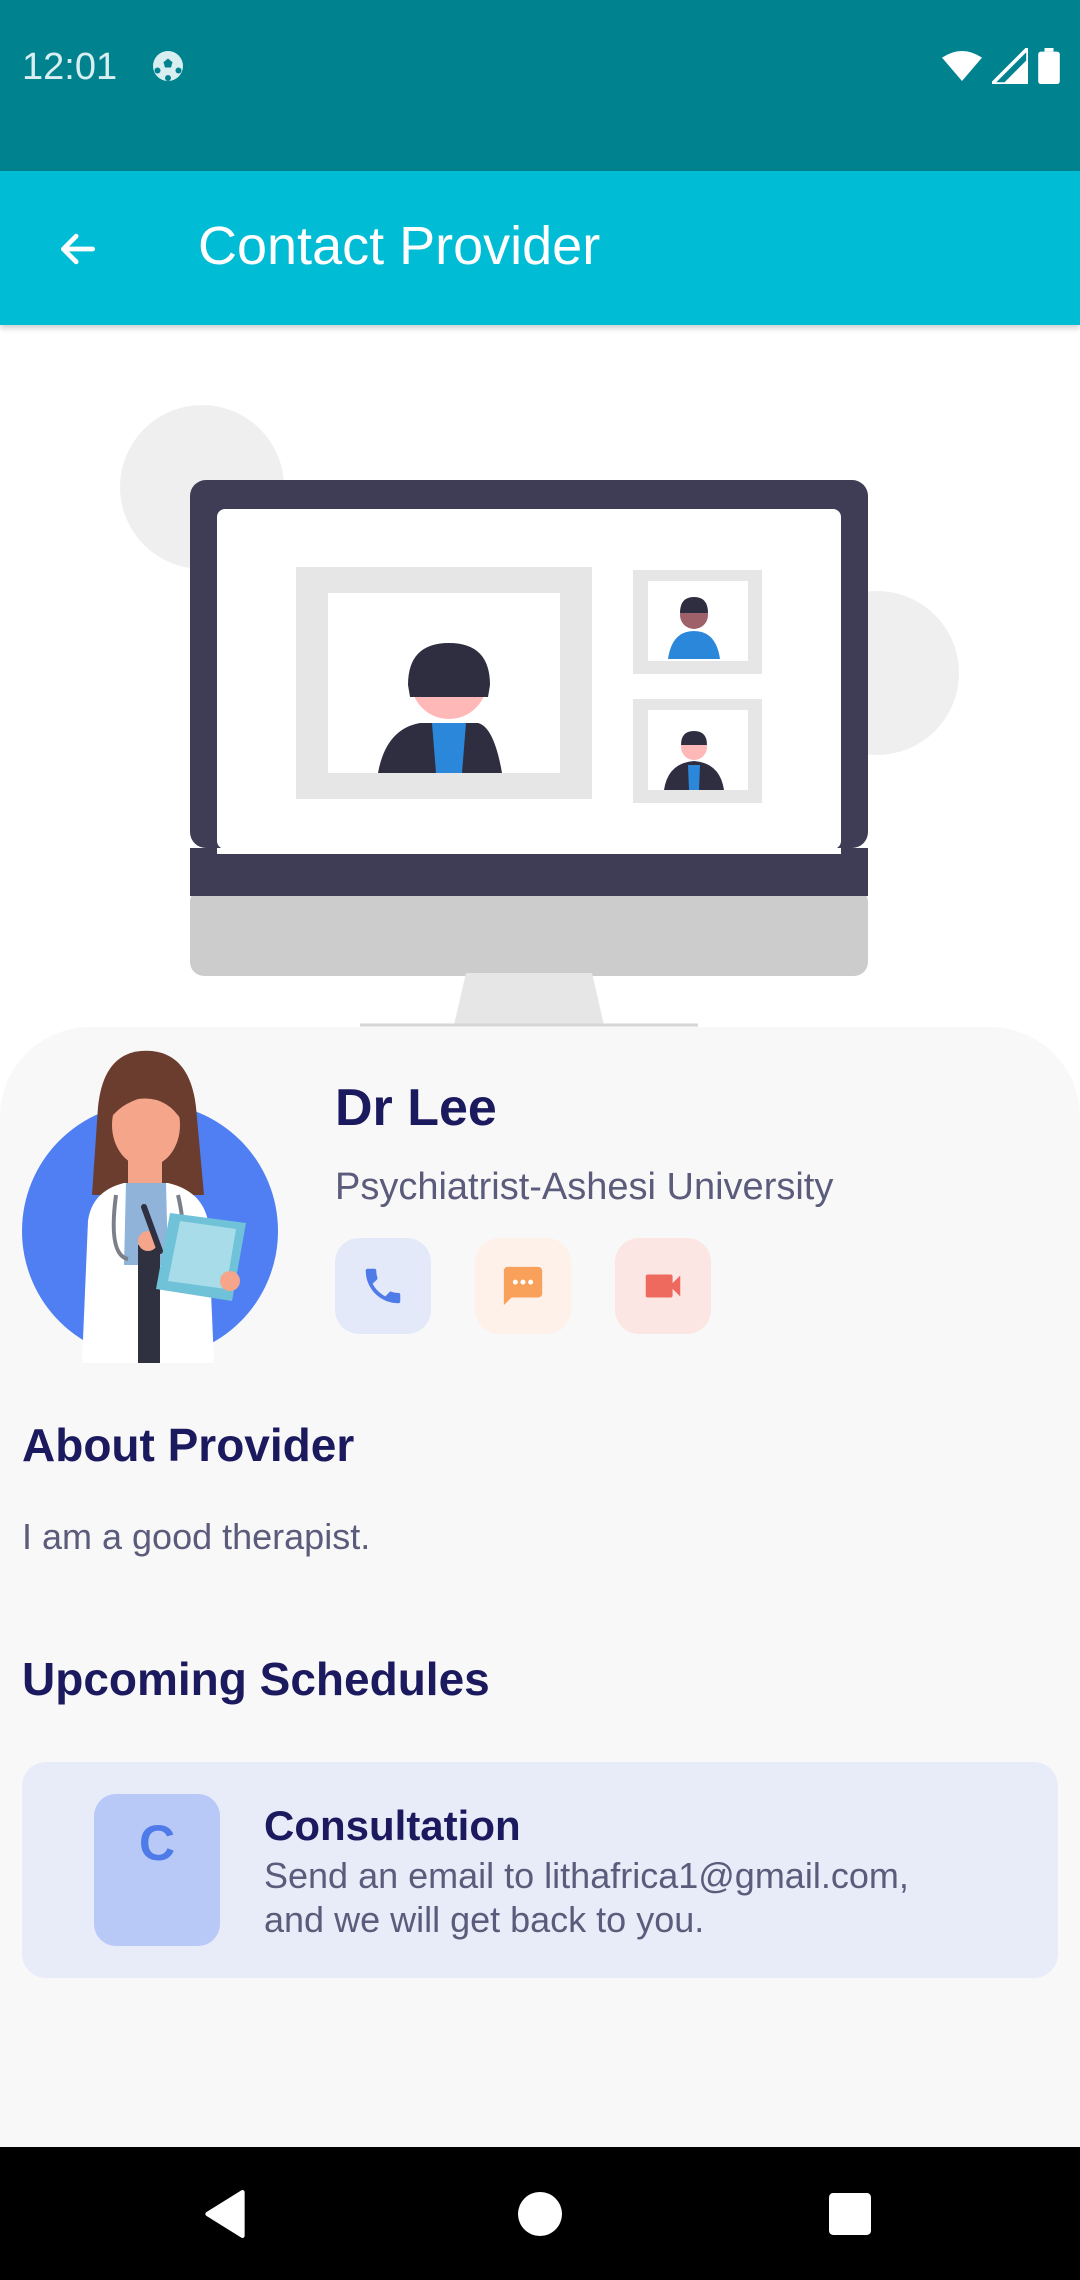  I want to click on provider-title: Psychiatrist-Ashesi University, so click(584, 1187).